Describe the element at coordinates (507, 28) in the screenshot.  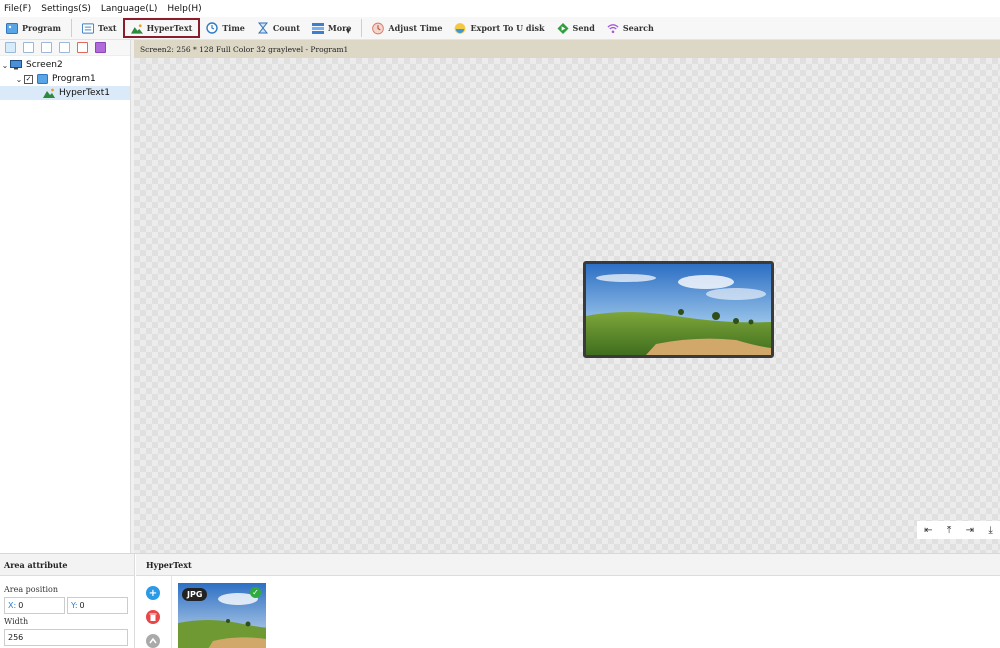
I see `export-label: Export To U disk` at that location.